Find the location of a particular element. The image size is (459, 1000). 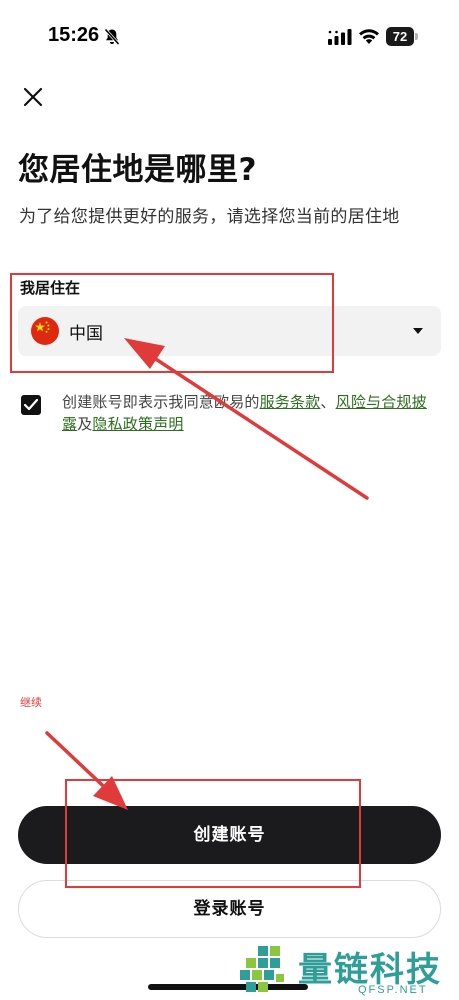

terms-link: 服务条款 is located at coordinates (290, 402).